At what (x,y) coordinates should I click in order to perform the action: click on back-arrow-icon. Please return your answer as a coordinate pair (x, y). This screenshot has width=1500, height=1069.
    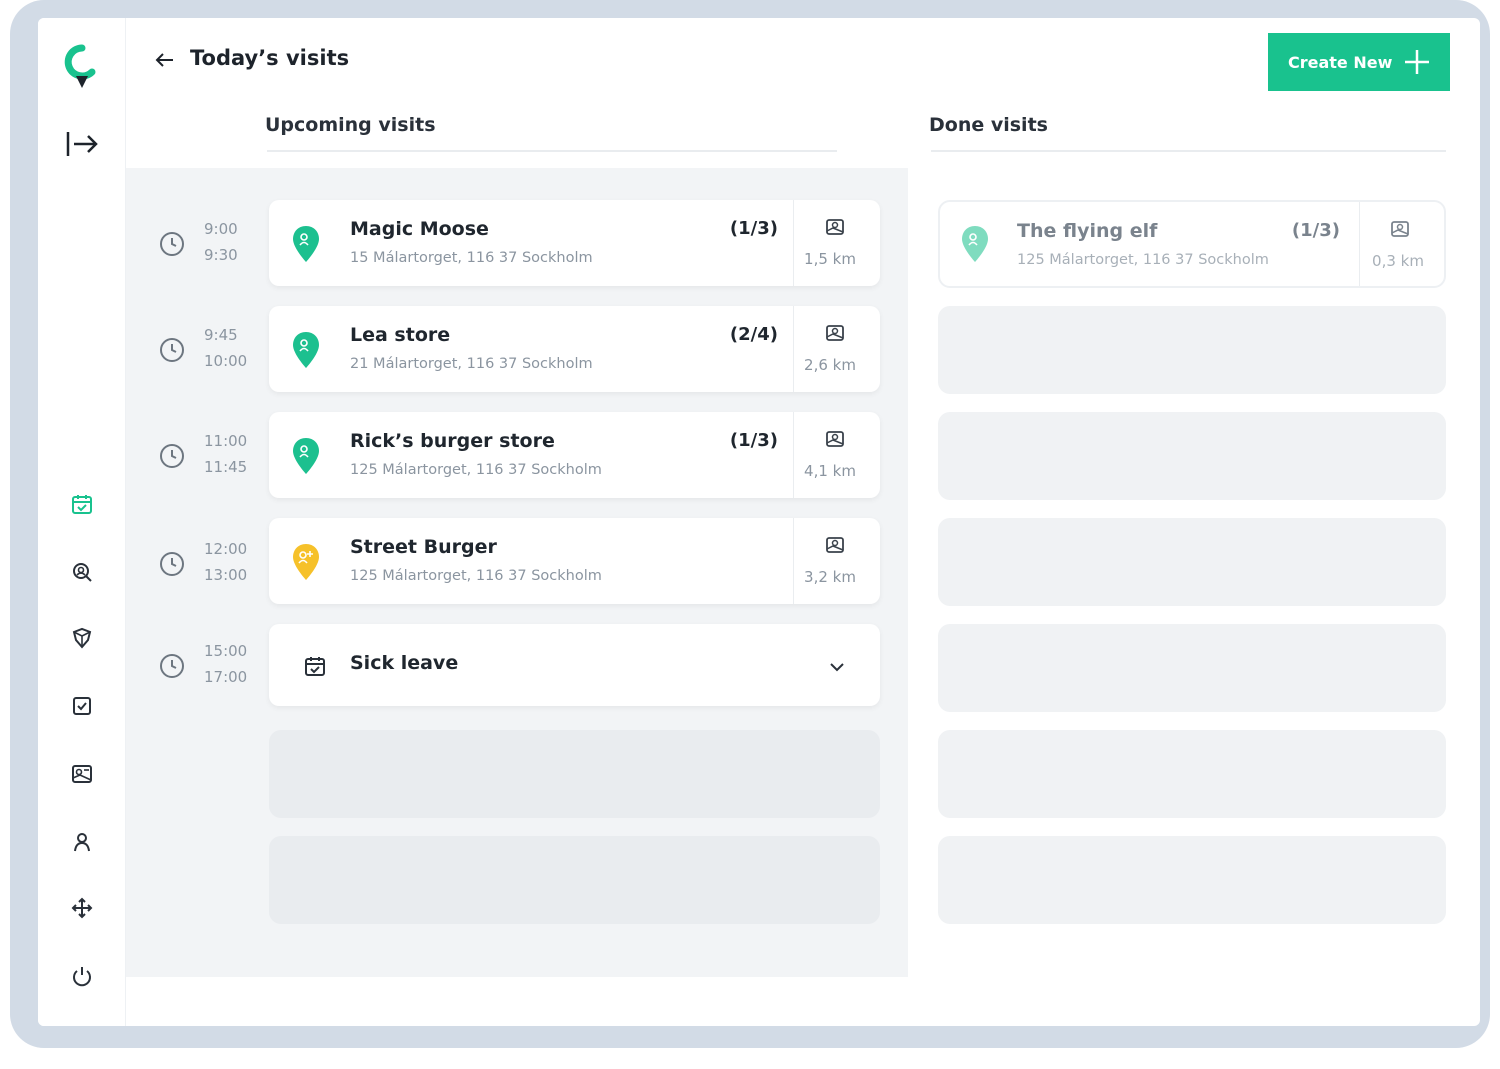
    Looking at the image, I should click on (165, 60).